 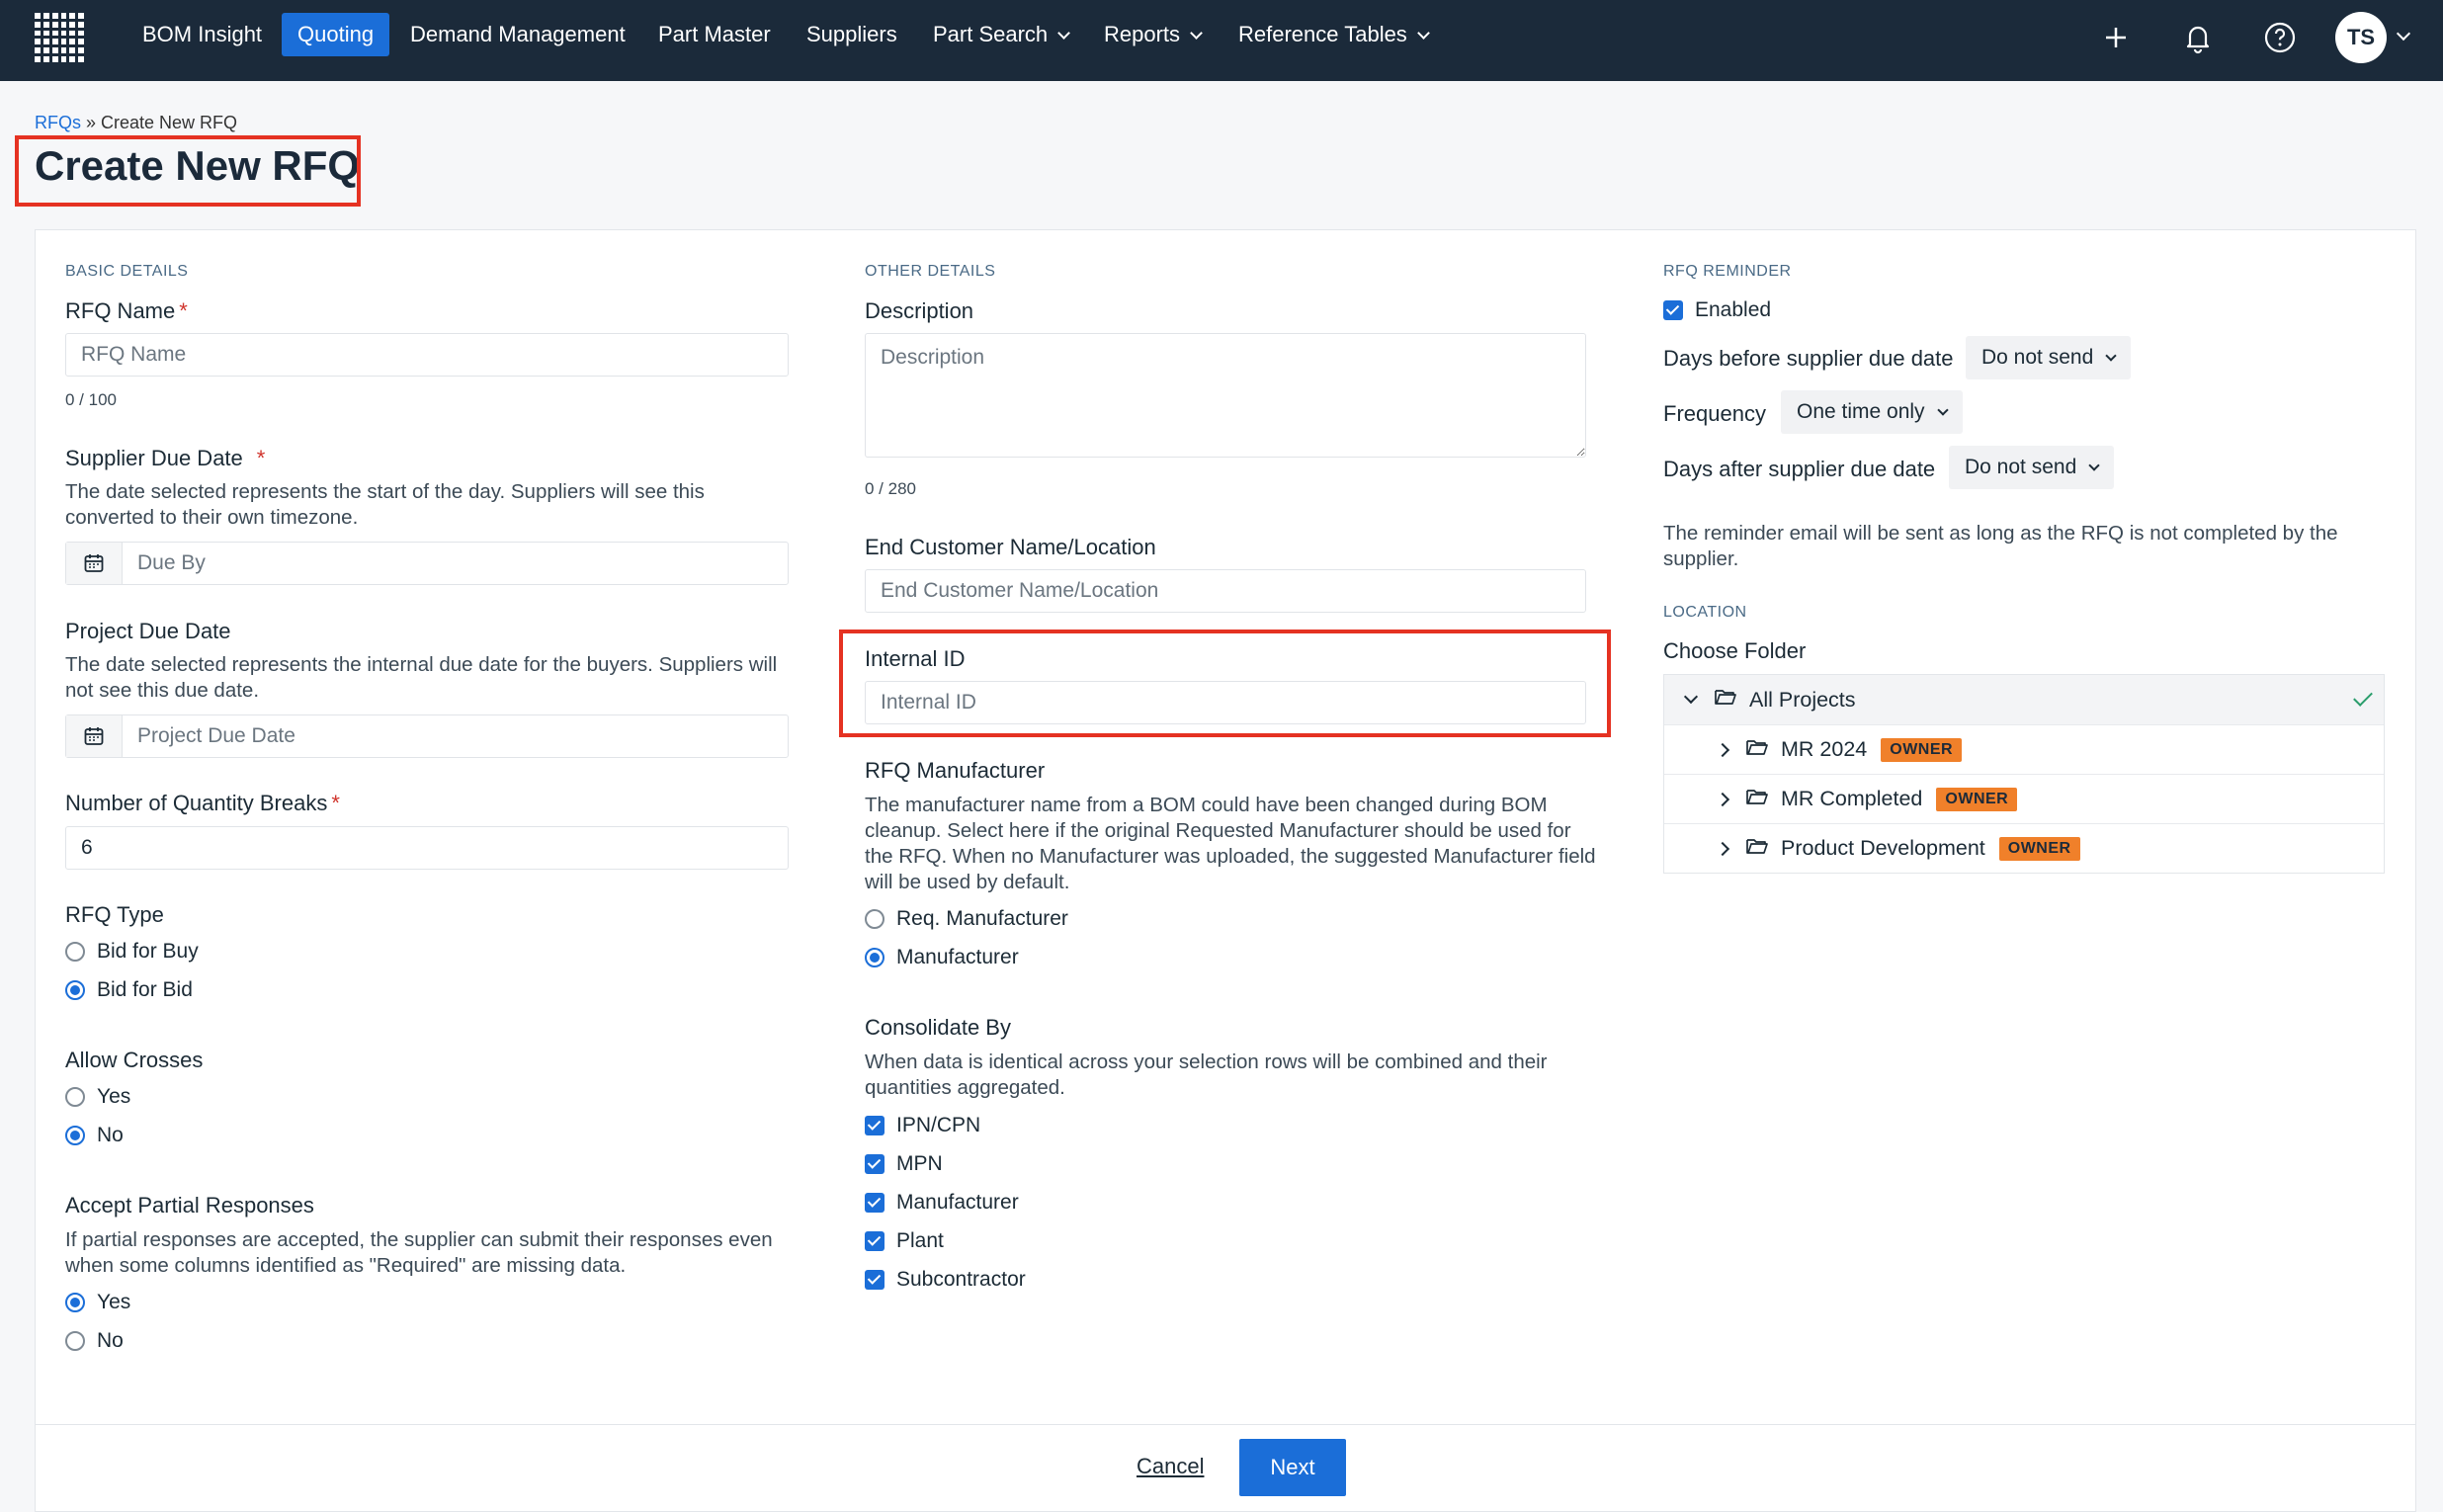 I want to click on next-button: Next, so click(x=1292, y=1467).